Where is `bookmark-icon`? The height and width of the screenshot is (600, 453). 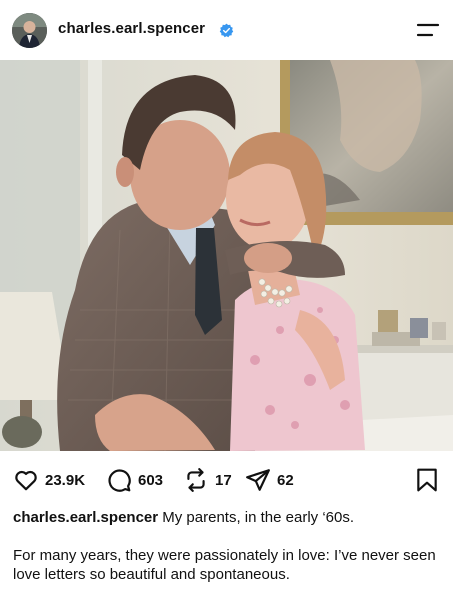
bookmark-icon is located at coordinates (427, 480).